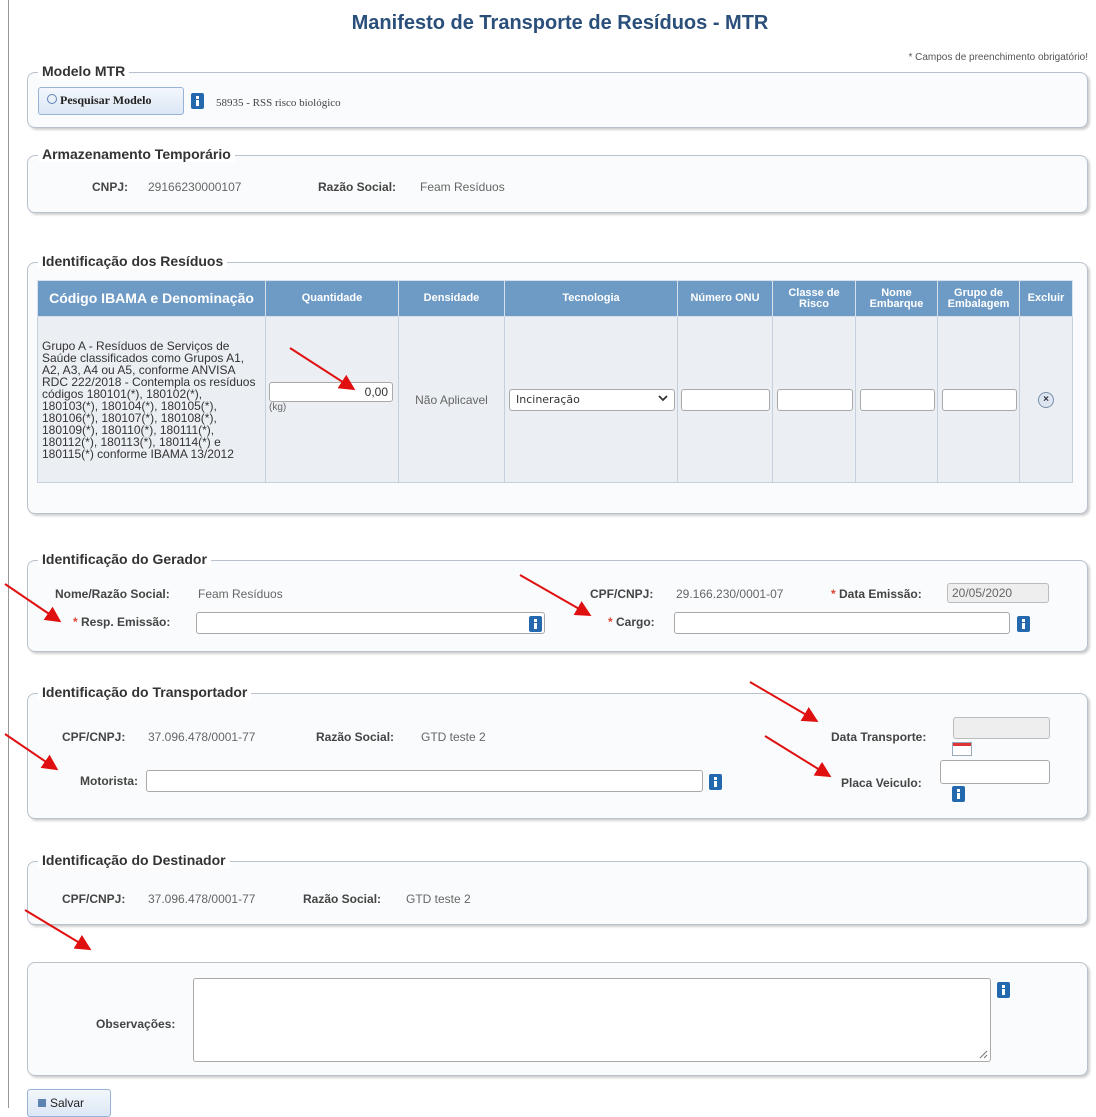  I want to click on cnpj-label: CNPJ:, so click(110, 187).